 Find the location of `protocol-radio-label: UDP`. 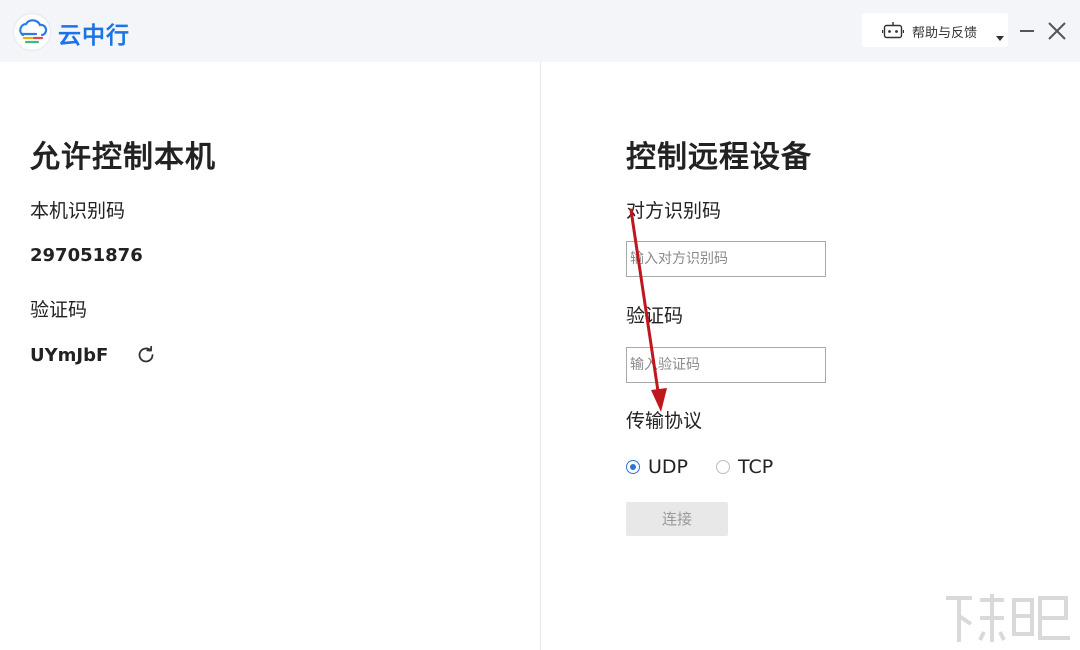

protocol-radio-label: UDP is located at coordinates (668, 467).